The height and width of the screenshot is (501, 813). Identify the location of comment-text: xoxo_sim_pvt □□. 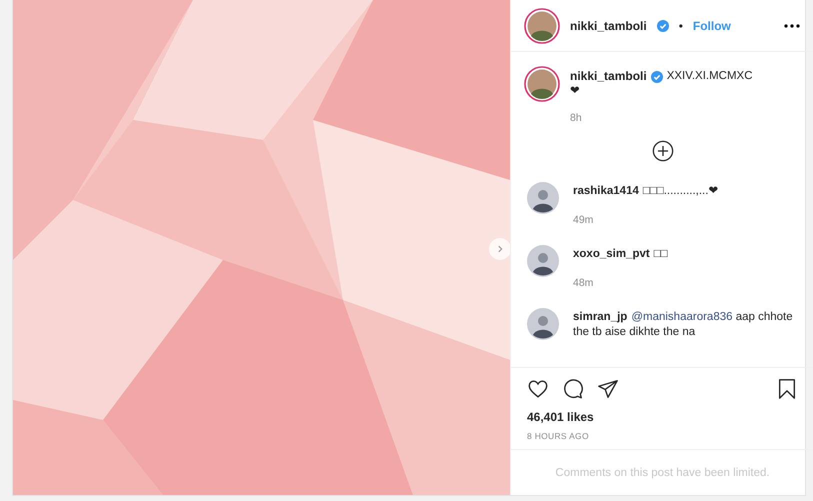
(621, 254).